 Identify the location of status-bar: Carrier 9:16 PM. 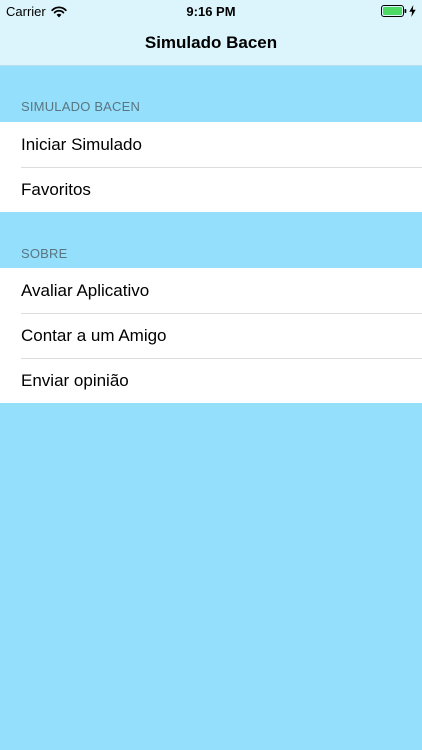
(211, 11).